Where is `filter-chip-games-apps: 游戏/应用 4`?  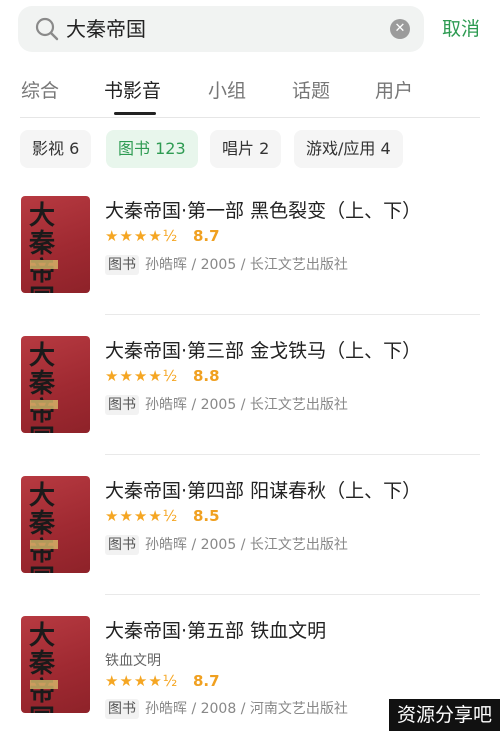
filter-chip-games-apps: 游戏/应用 4 is located at coordinates (348, 149).